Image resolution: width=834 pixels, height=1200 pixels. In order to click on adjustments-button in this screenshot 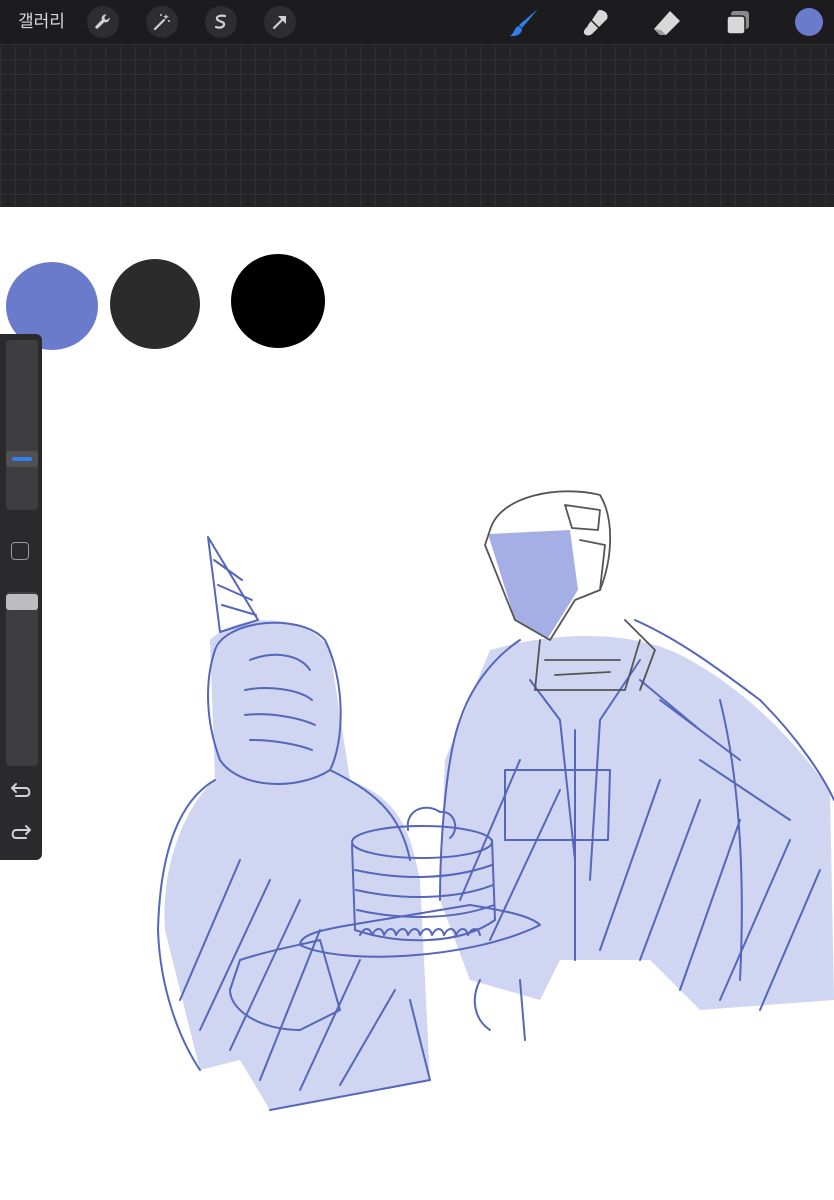, I will do `click(162, 22)`.